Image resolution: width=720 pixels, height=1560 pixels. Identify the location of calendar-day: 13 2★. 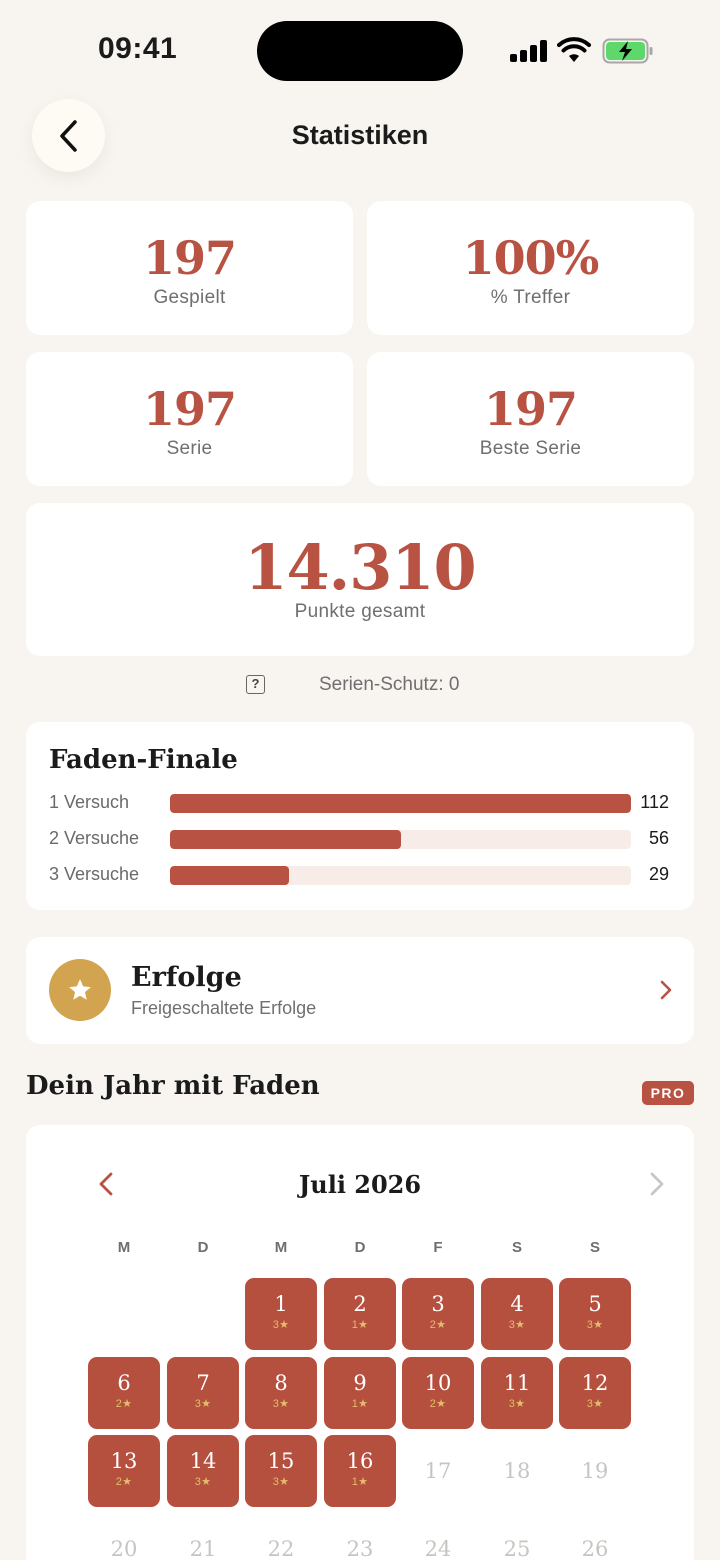
(124, 1471).